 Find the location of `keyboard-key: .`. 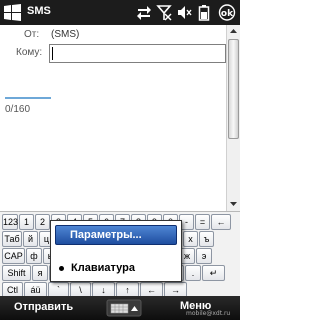

keyboard-key: . is located at coordinates (193, 273).